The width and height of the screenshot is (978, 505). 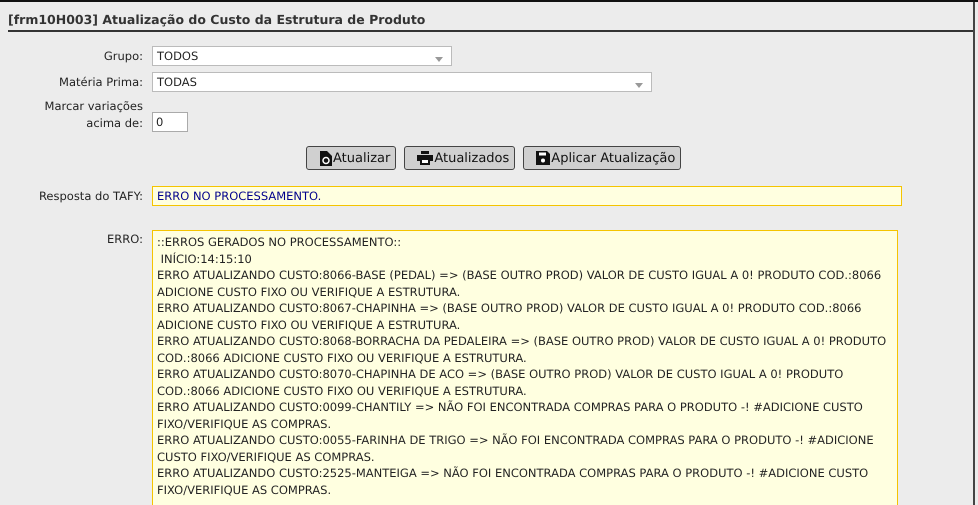 I want to click on error-log-line: ERRO ATUALIZANDO CUSTO:8066-BASE (PEDAL) => (BASE OUTRO PROD) VALOR DE CUSTO IGUAL A 0! PRODUTO COD.:8066 ADICIONE CUSTO FIXO OU VERIFIQUE A ESTRUTURA., so click(x=519, y=283).